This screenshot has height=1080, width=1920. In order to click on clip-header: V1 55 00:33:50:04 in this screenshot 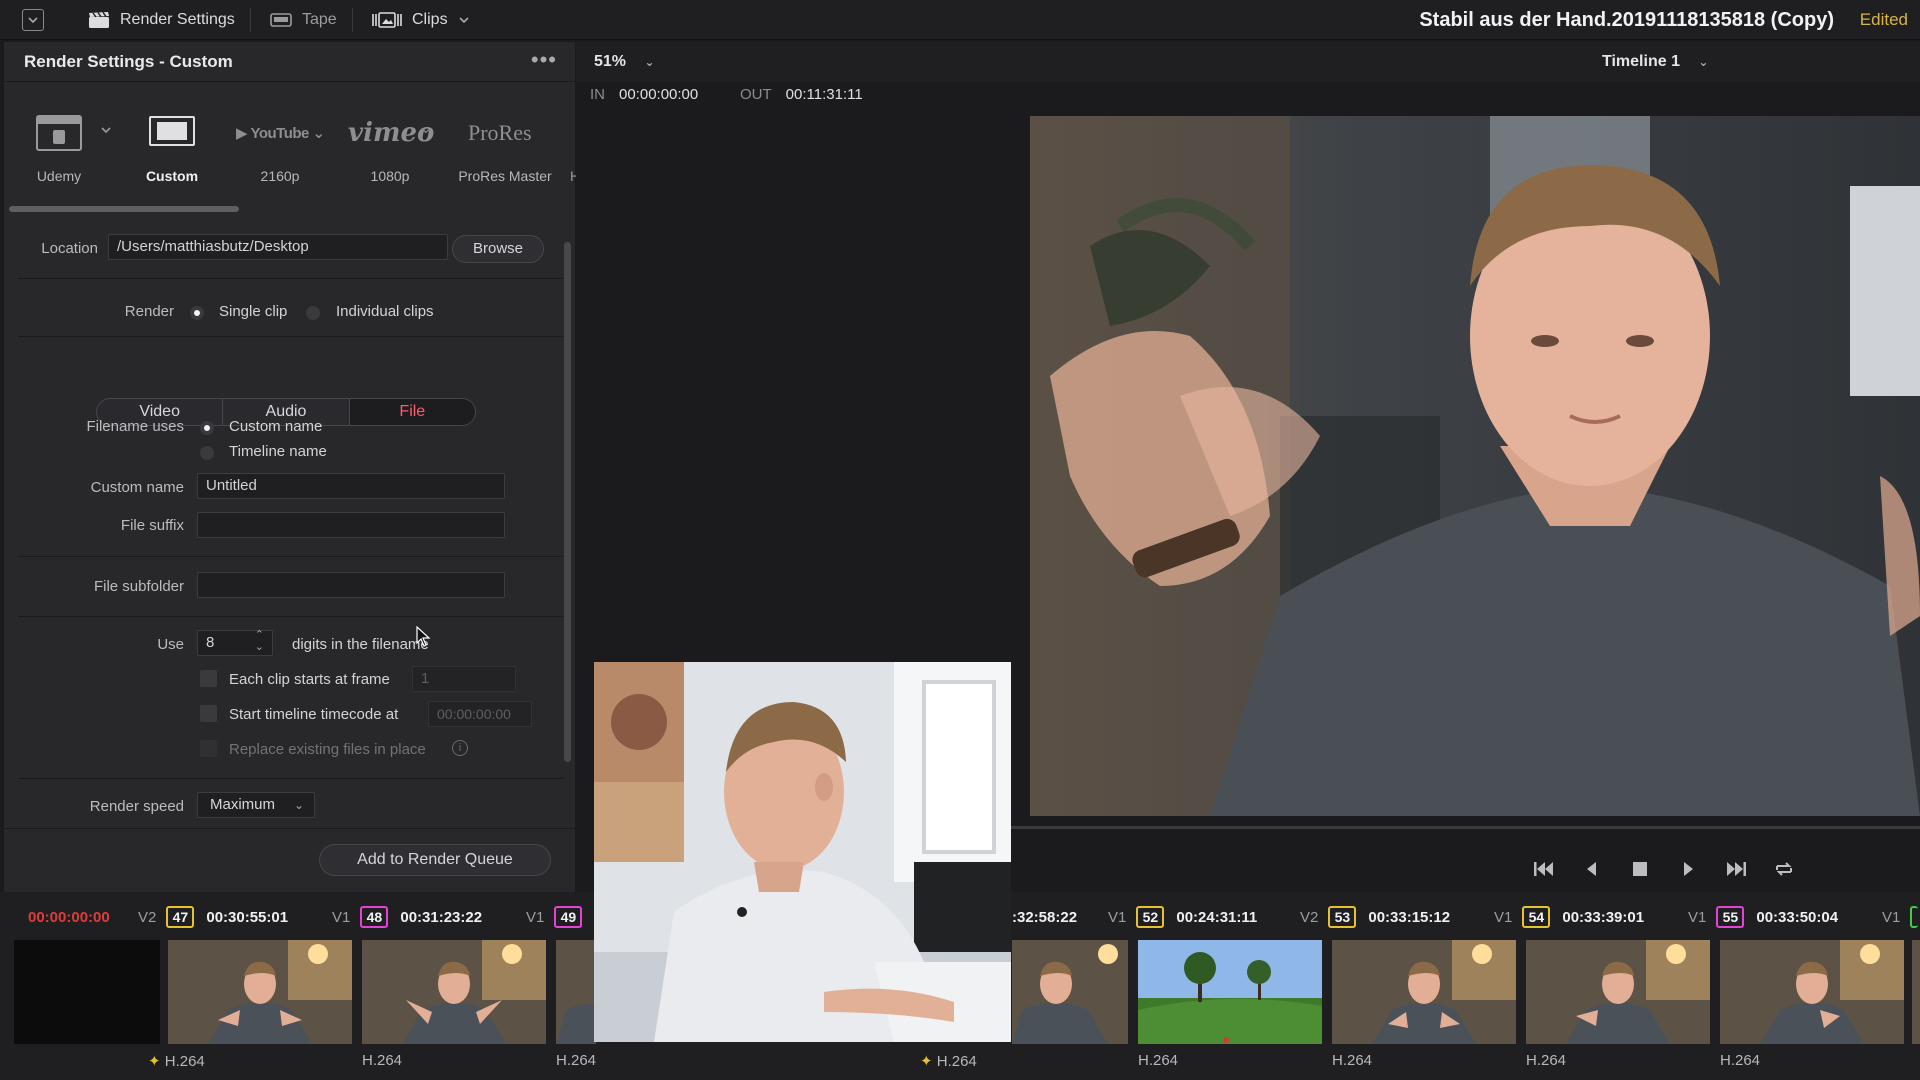, I will do `click(1763, 917)`.